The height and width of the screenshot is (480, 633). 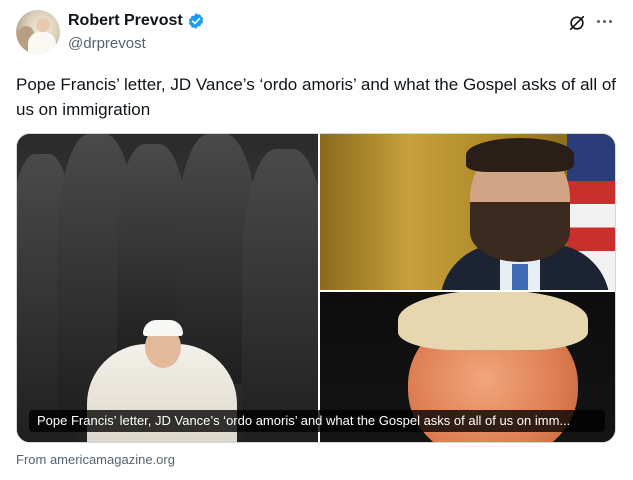 I want to click on avatar-figure-body, so click(x=42, y=43).